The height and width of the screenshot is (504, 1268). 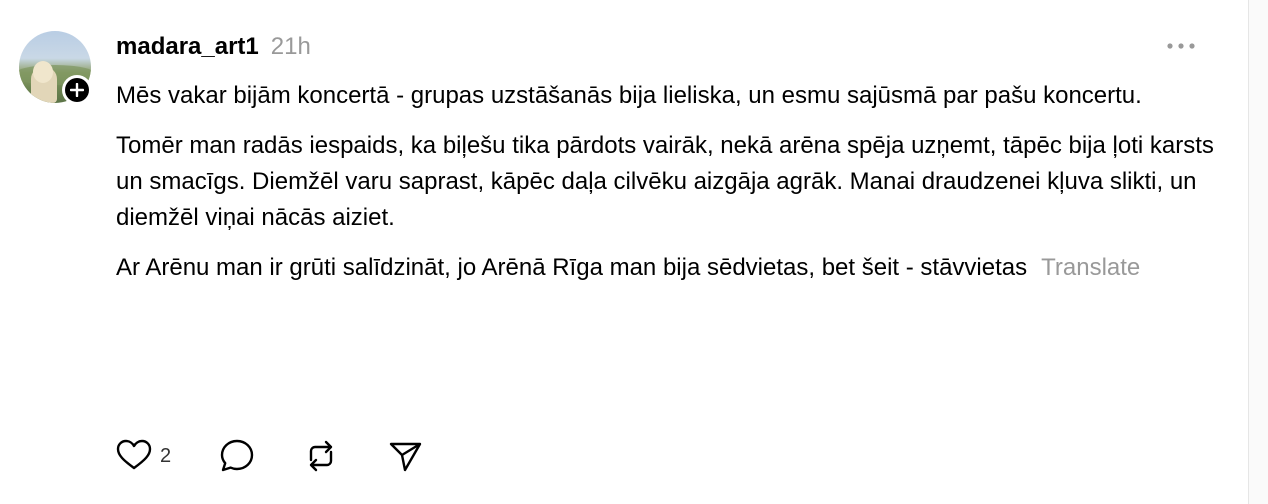 What do you see at coordinates (1090, 267) in the screenshot?
I see `translate-link: Translate` at bounding box center [1090, 267].